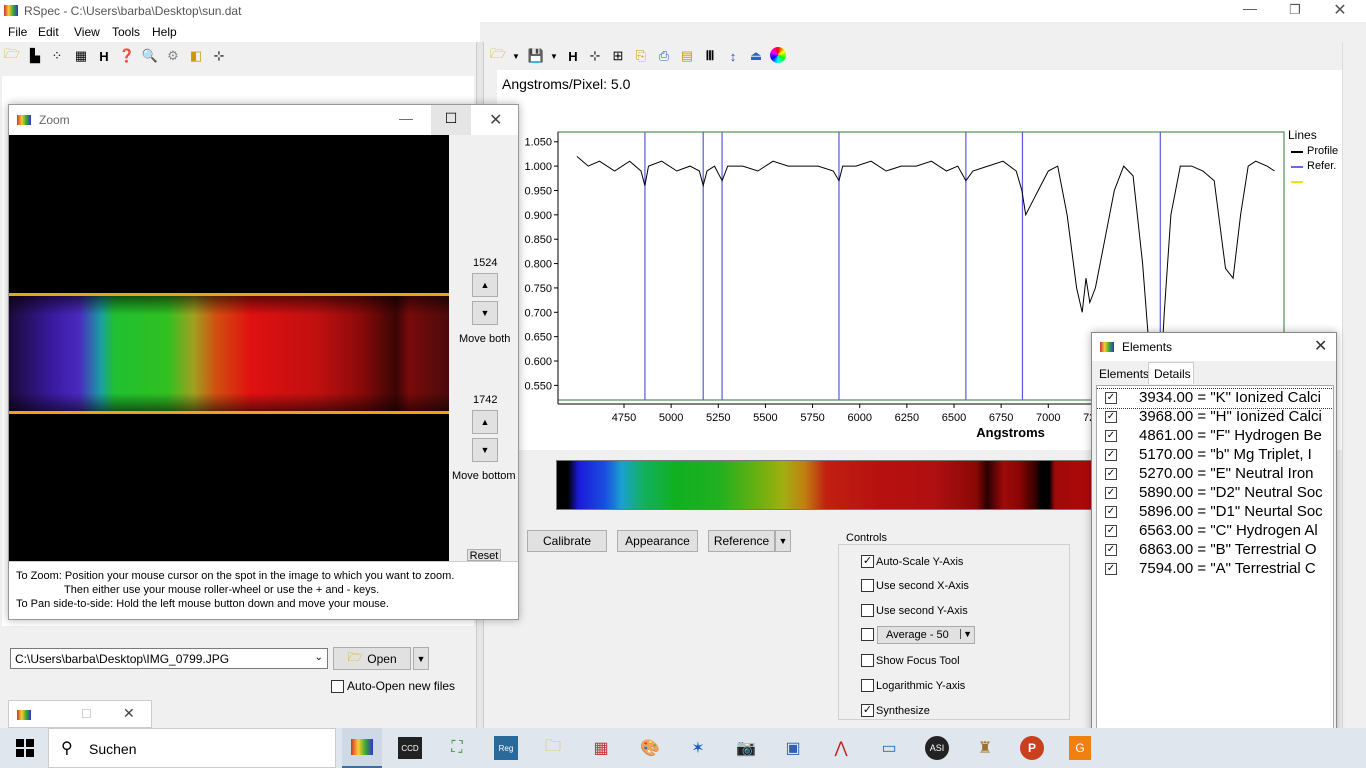 The height and width of the screenshot is (768, 1366). I want to click on log-y-checkbox, so click(867, 685).